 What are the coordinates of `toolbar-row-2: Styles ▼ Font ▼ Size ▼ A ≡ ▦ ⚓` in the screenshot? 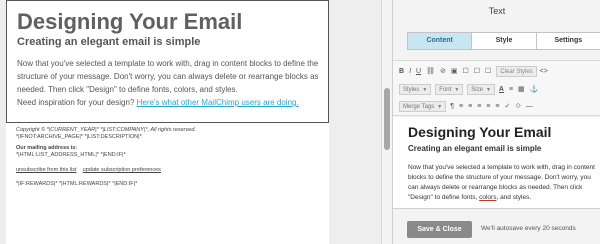 It's located at (471, 89).